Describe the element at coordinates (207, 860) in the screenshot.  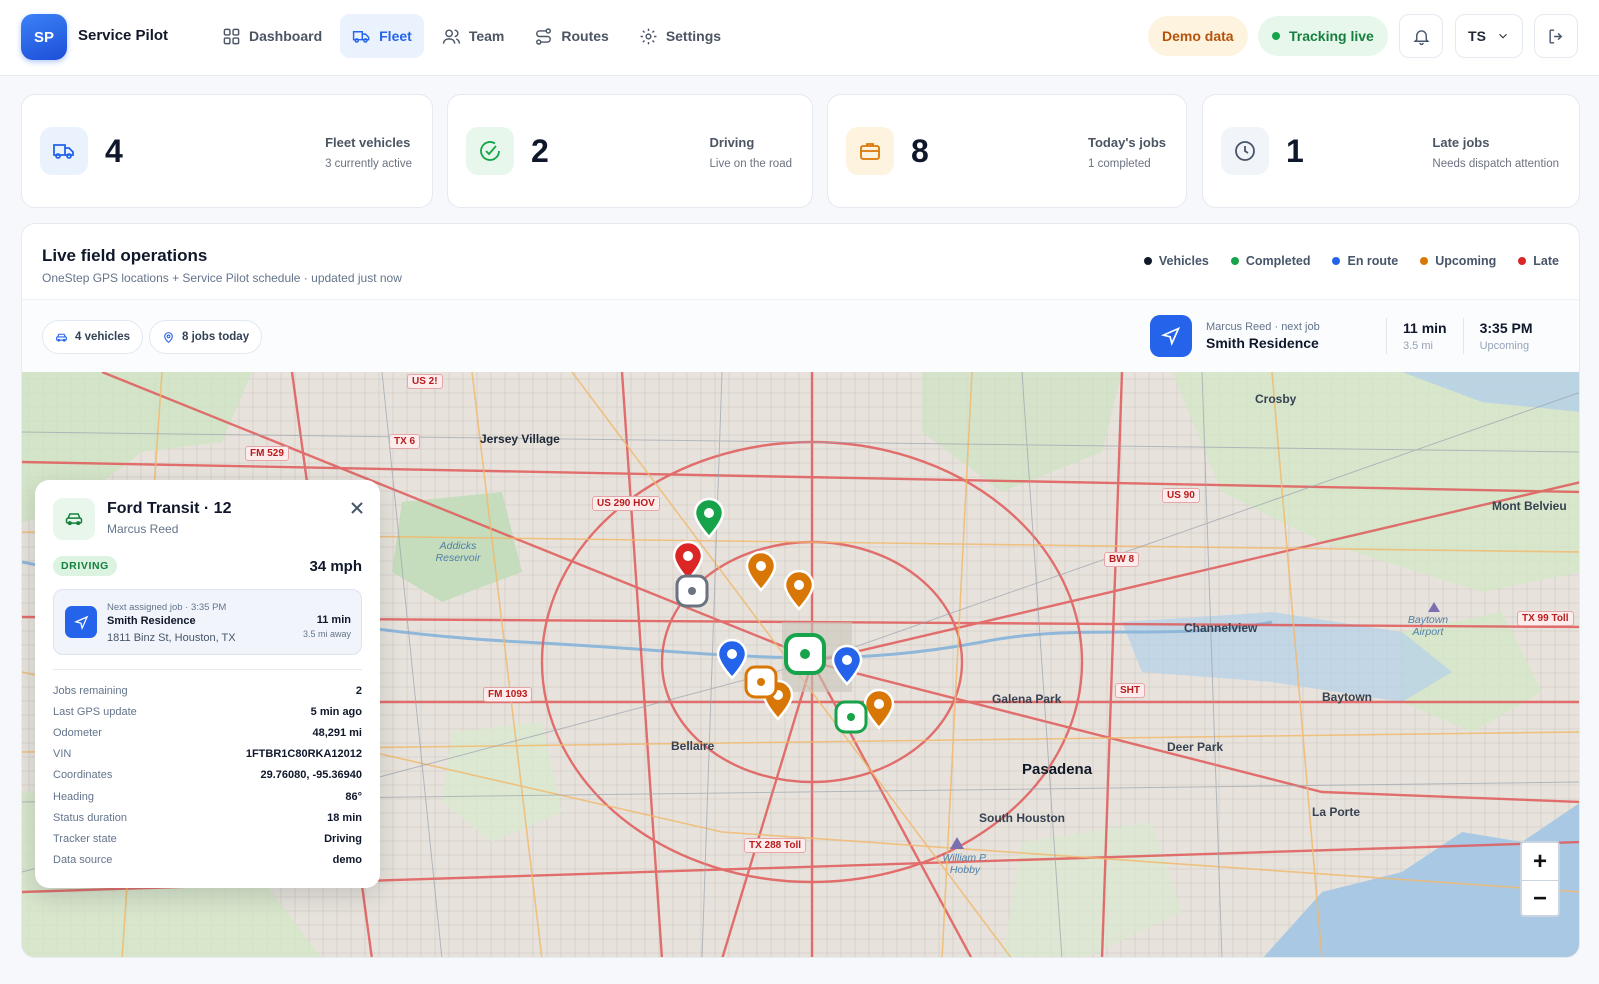
I see `detail-row: Data source demo` at that location.